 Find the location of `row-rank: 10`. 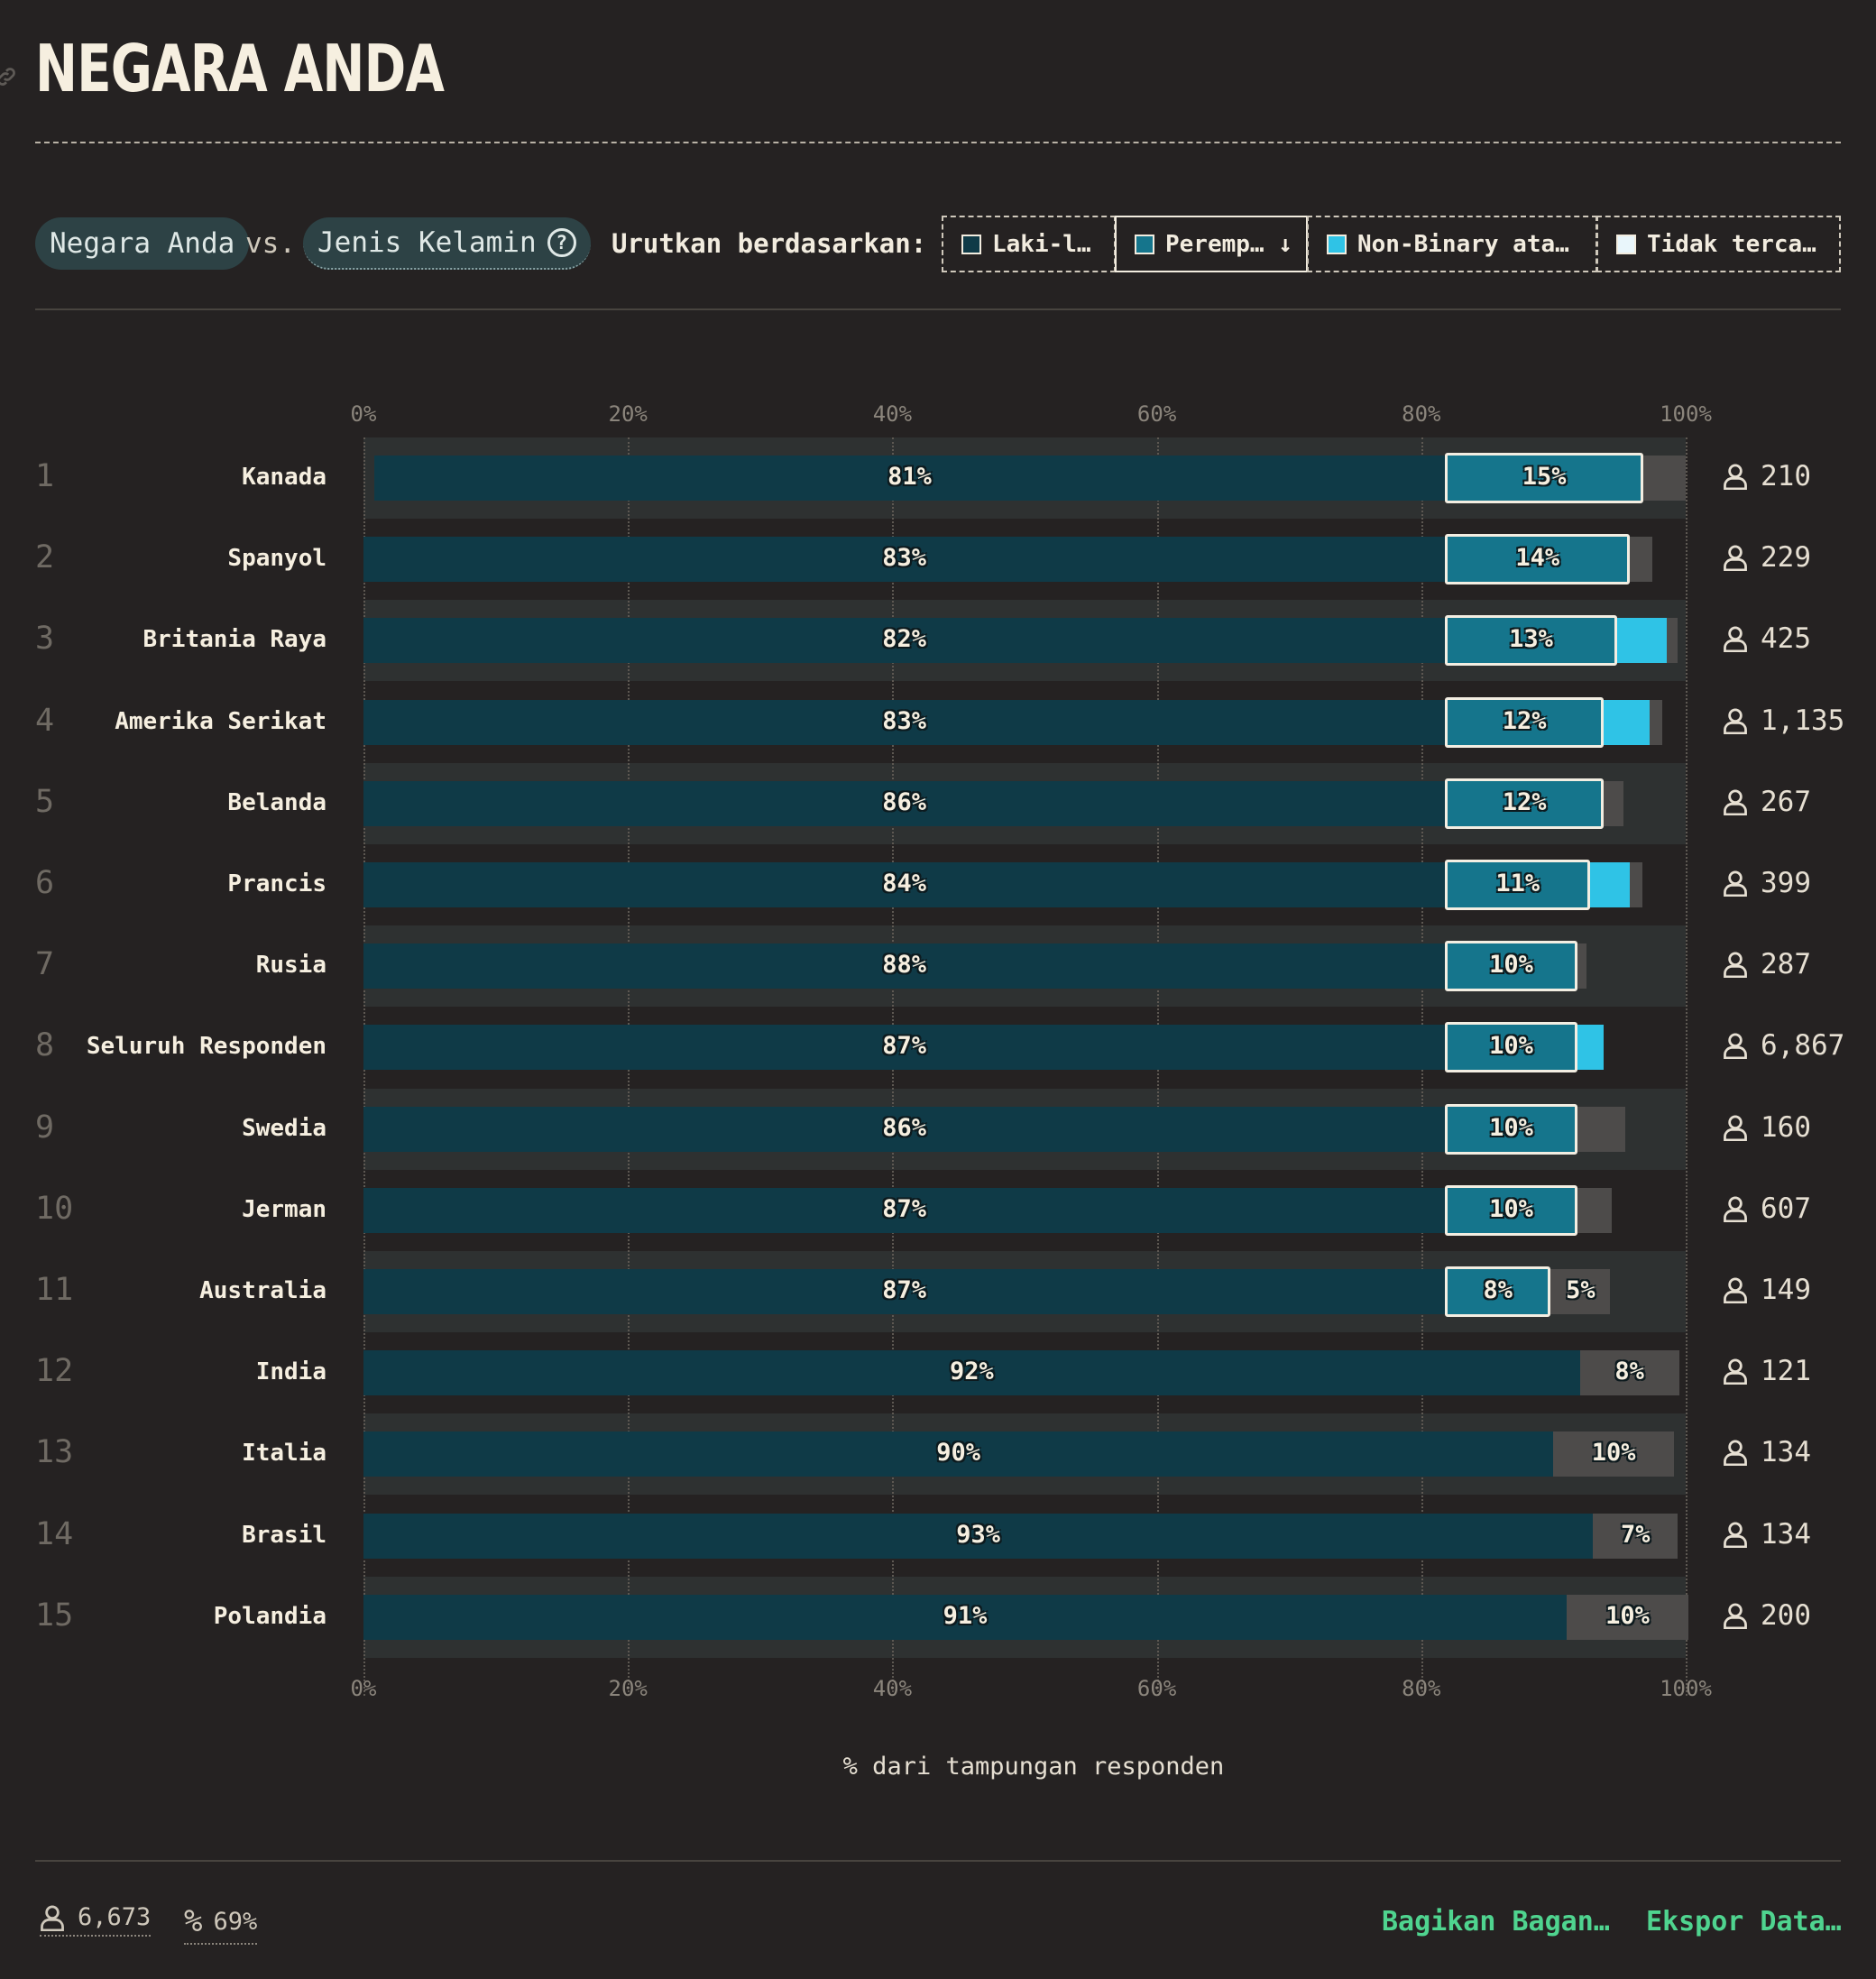

row-rank: 10 is located at coordinates (54, 1208).